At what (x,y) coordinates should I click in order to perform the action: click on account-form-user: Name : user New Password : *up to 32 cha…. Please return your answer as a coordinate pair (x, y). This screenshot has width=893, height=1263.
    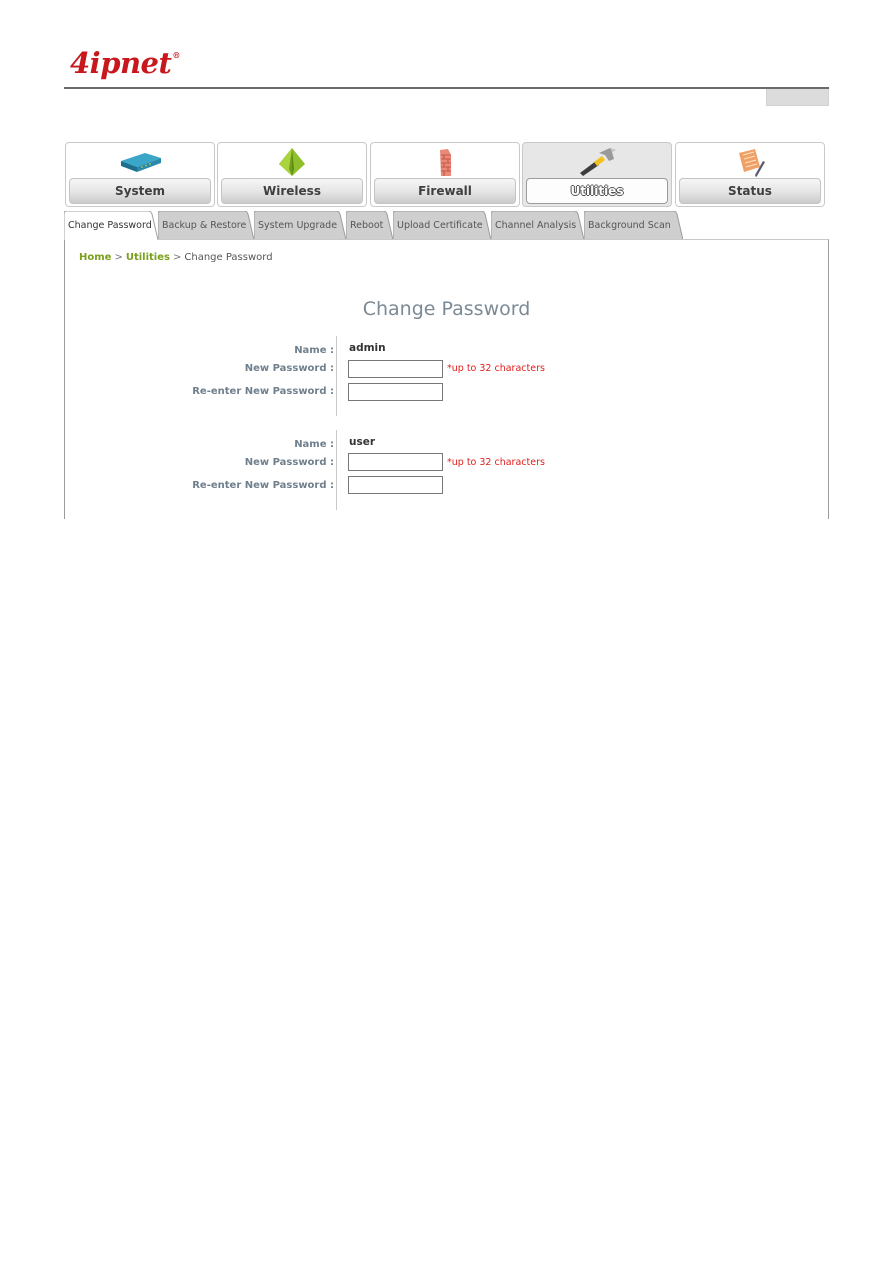
    Looking at the image, I should click on (447, 470).